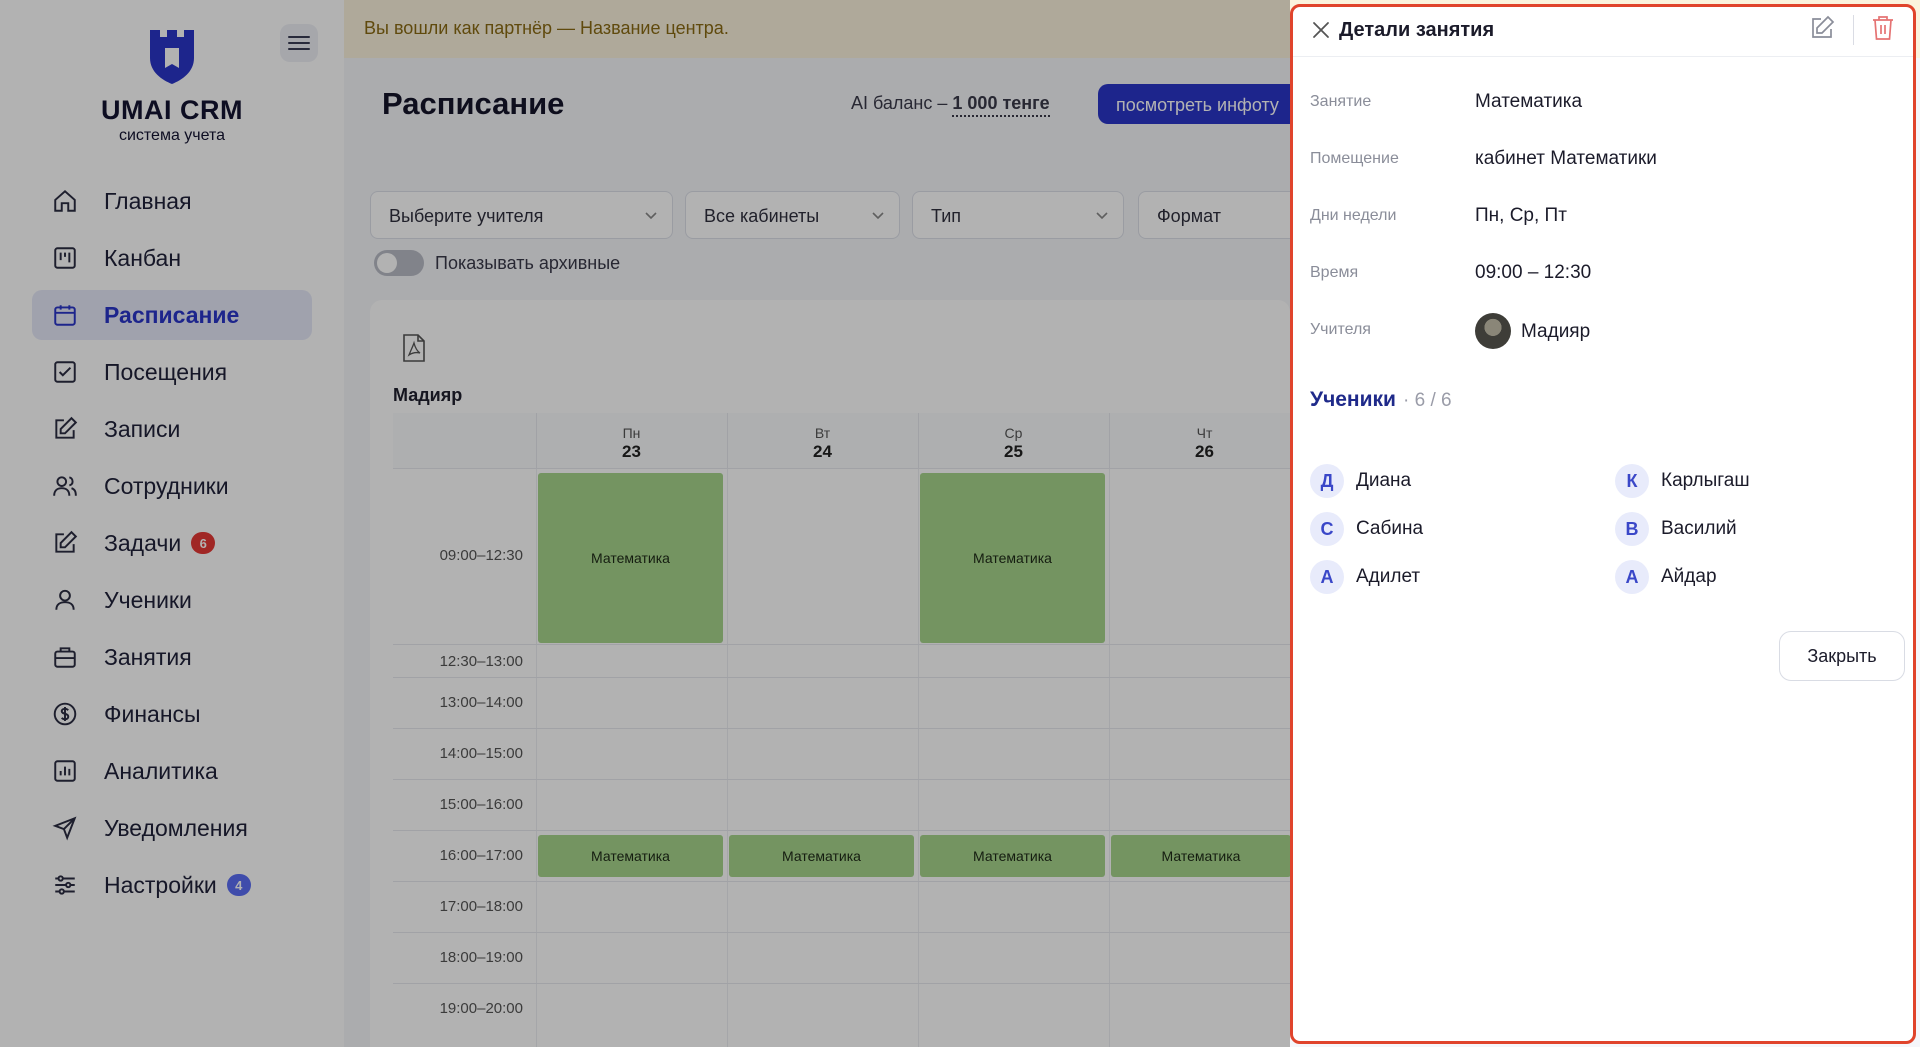 Image resolution: width=1920 pixels, height=1047 pixels. I want to click on close-icon, so click(1321, 30).